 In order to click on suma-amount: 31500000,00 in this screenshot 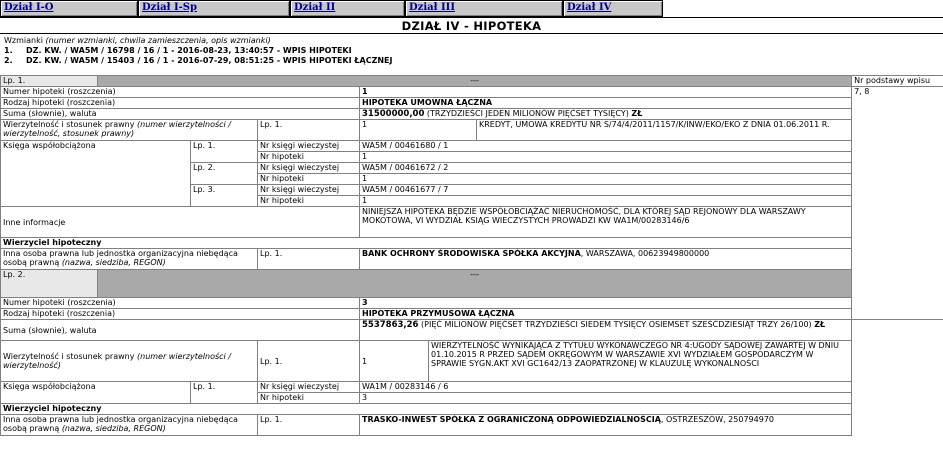, I will do `click(393, 114)`.